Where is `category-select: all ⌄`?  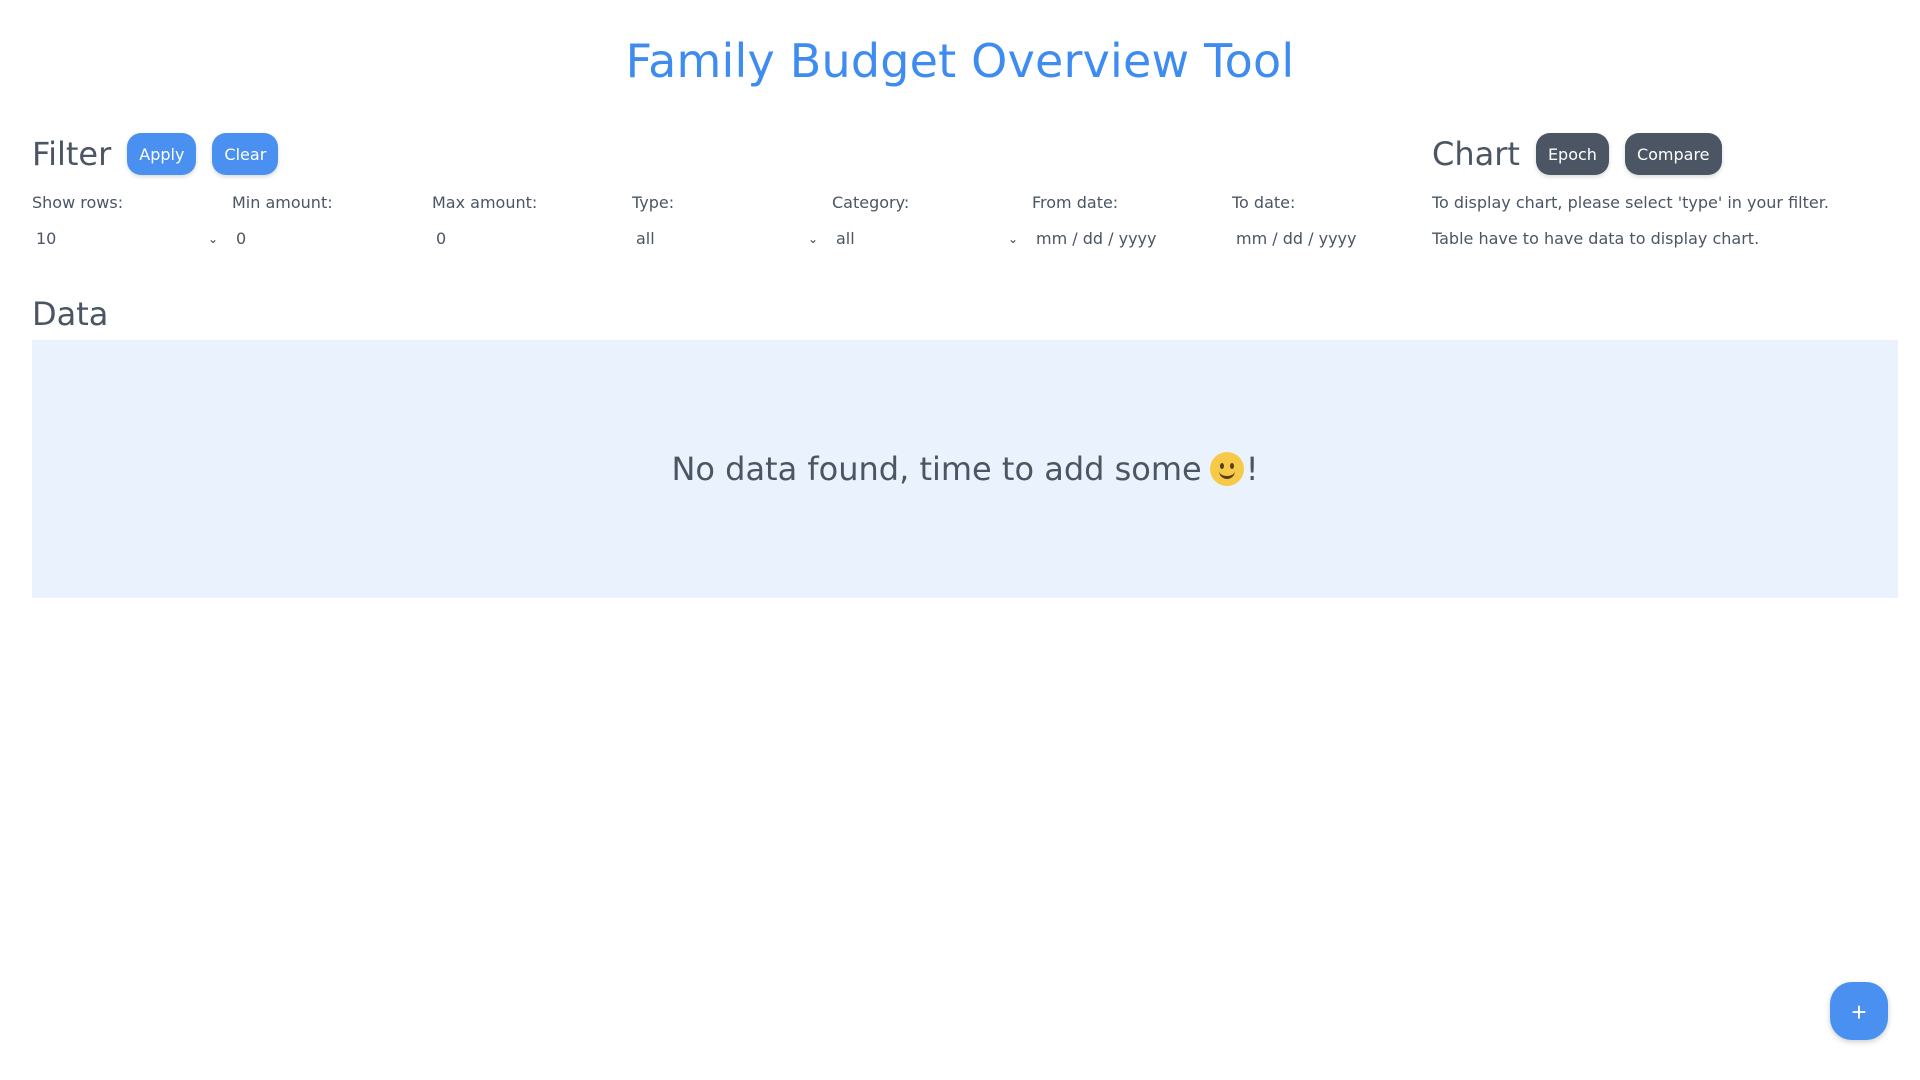 category-select: all ⌄ is located at coordinates (925, 239).